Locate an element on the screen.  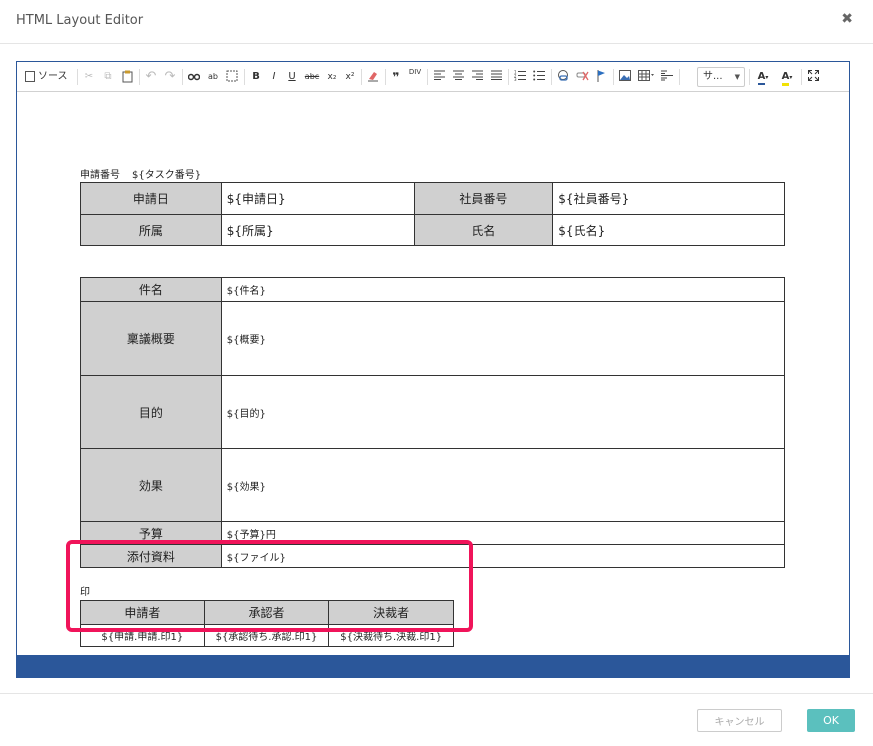
table-value-cell: ${予算}円 is located at coordinates (503, 533).